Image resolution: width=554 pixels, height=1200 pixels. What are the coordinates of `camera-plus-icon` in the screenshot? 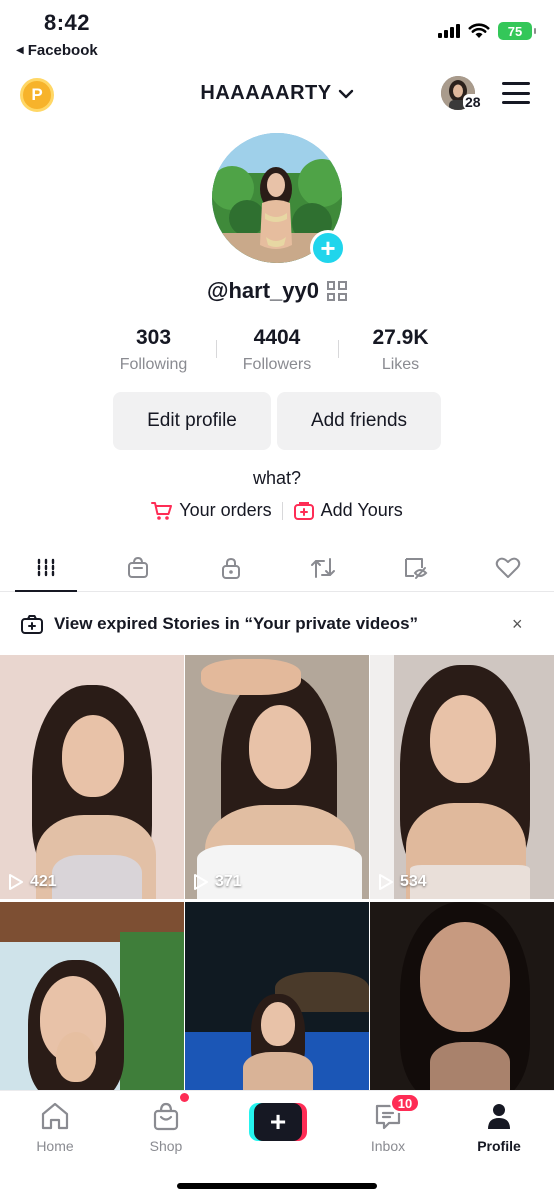 It's located at (32, 624).